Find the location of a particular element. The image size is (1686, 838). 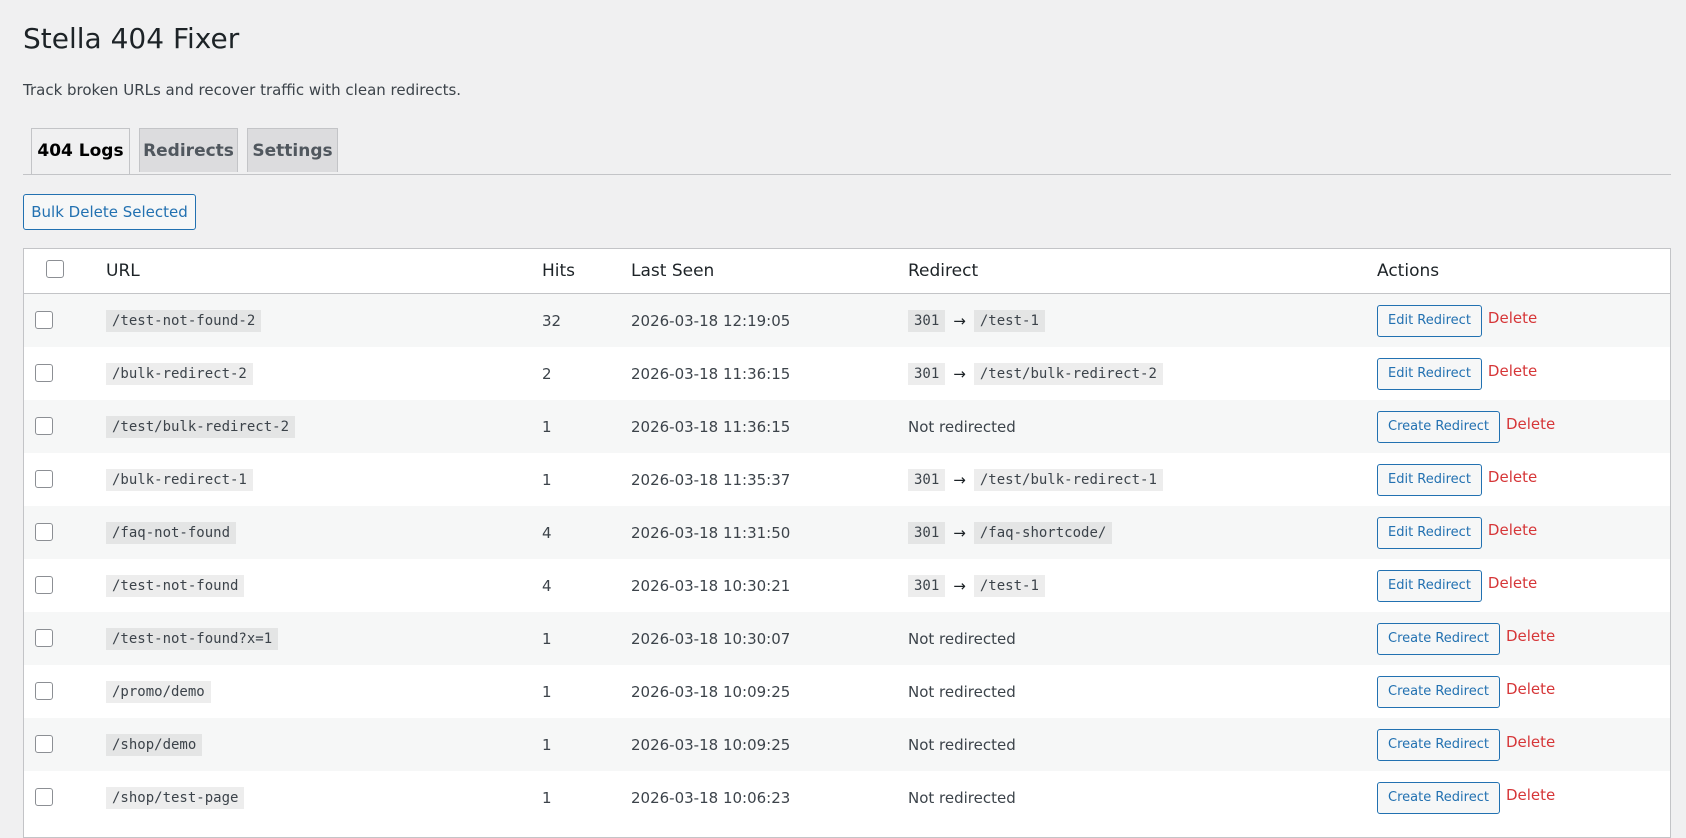

url-value: /shop/test-page is located at coordinates (175, 797).